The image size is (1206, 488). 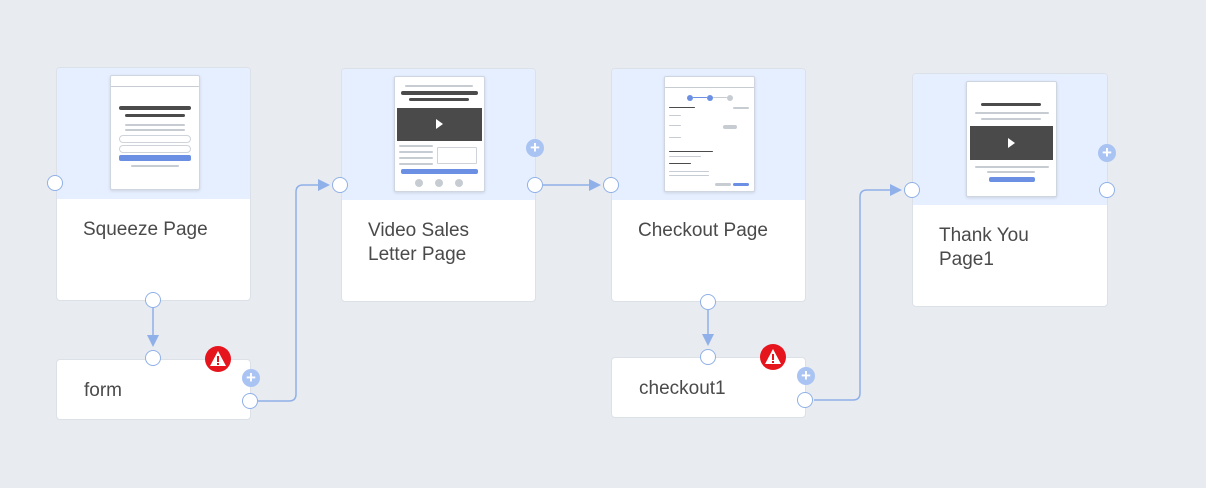 What do you see at coordinates (145, 229) in the screenshot?
I see `step-title: Squeeze Page` at bounding box center [145, 229].